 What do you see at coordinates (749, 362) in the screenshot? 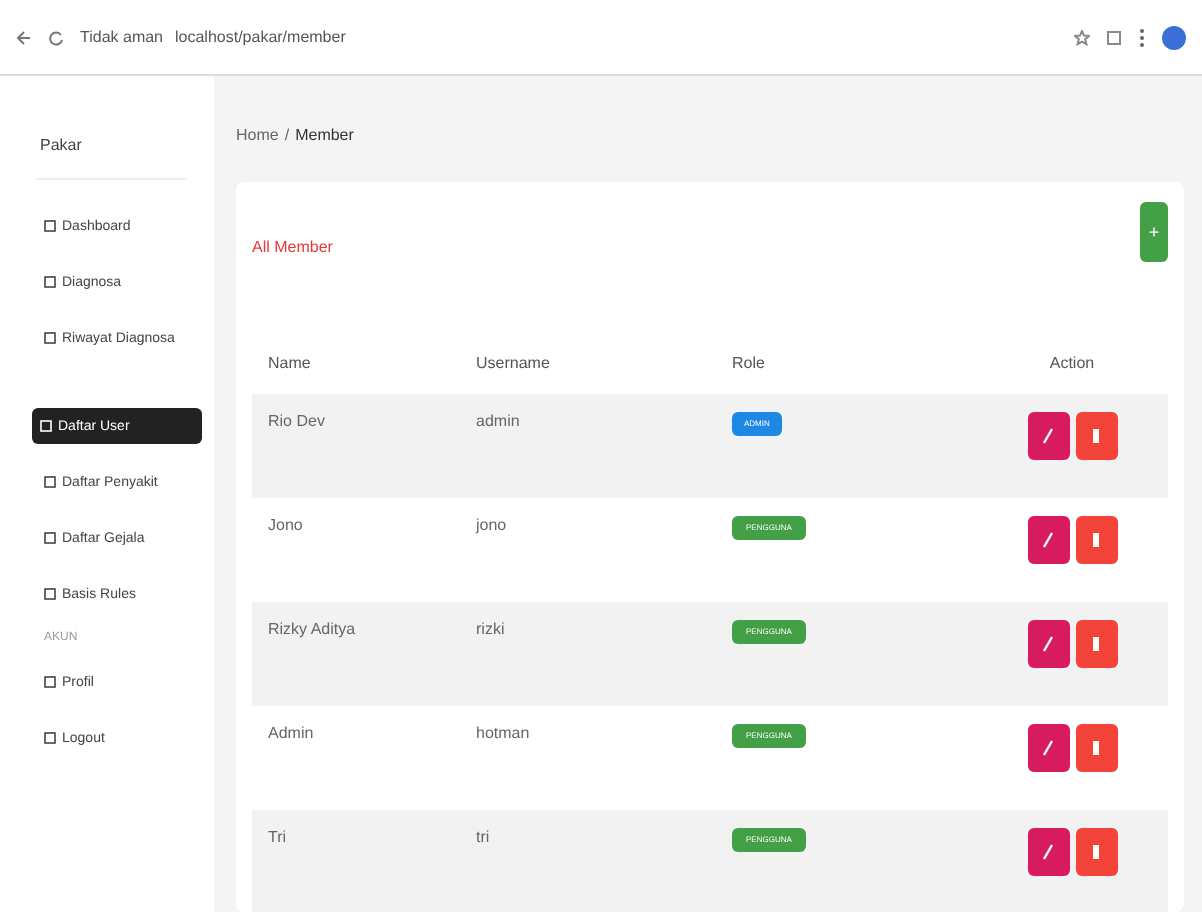
I see `column-header: Role` at bounding box center [749, 362].